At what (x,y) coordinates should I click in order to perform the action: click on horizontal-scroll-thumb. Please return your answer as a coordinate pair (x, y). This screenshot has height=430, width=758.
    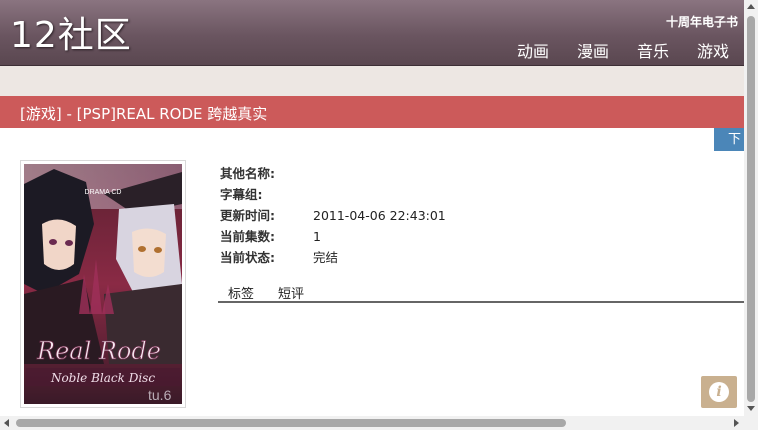
    Looking at the image, I should click on (291, 423).